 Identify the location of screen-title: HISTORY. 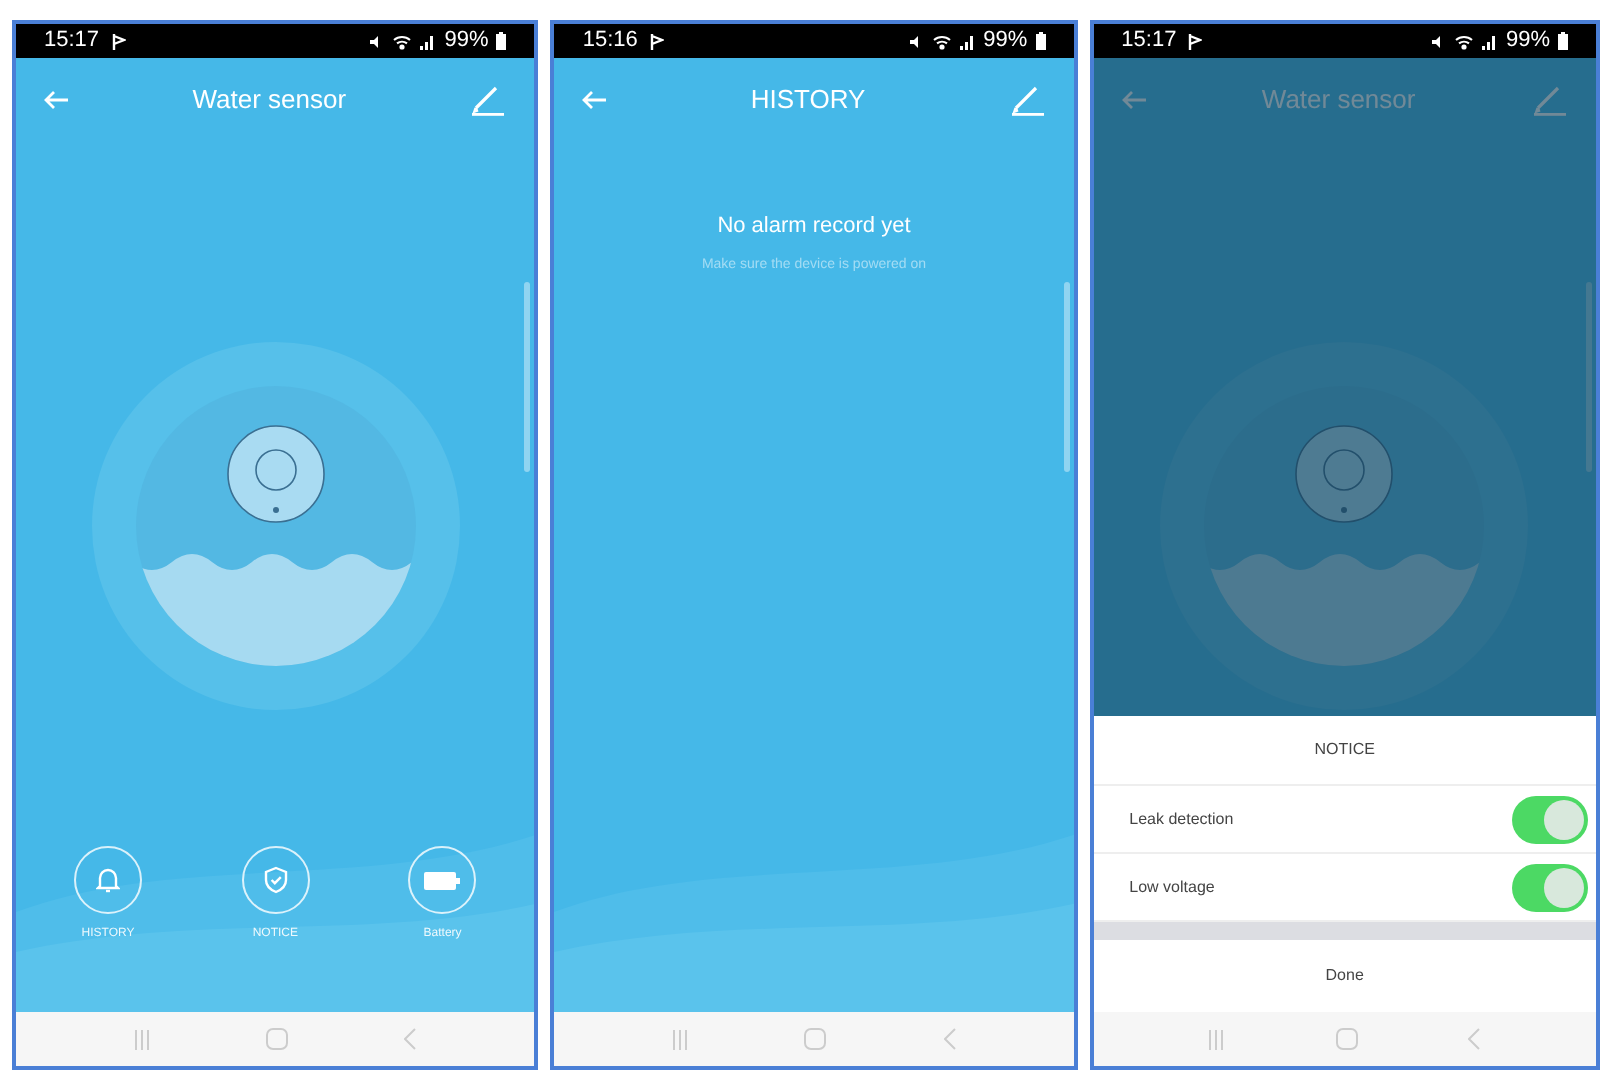
(808, 100).